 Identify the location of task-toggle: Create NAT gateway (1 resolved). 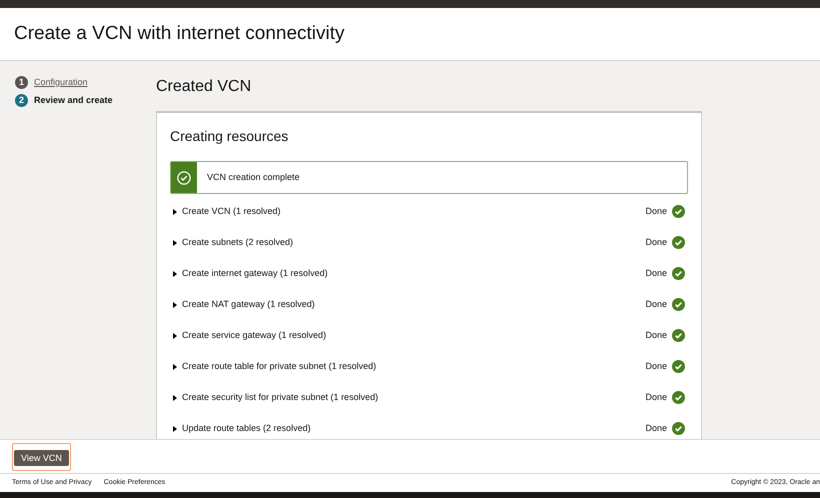
(244, 305).